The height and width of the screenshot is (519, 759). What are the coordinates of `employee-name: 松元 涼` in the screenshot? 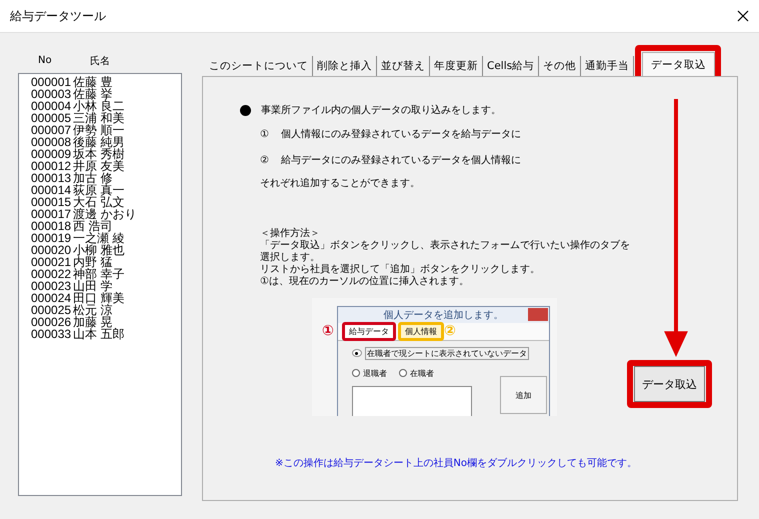 It's located at (92, 310).